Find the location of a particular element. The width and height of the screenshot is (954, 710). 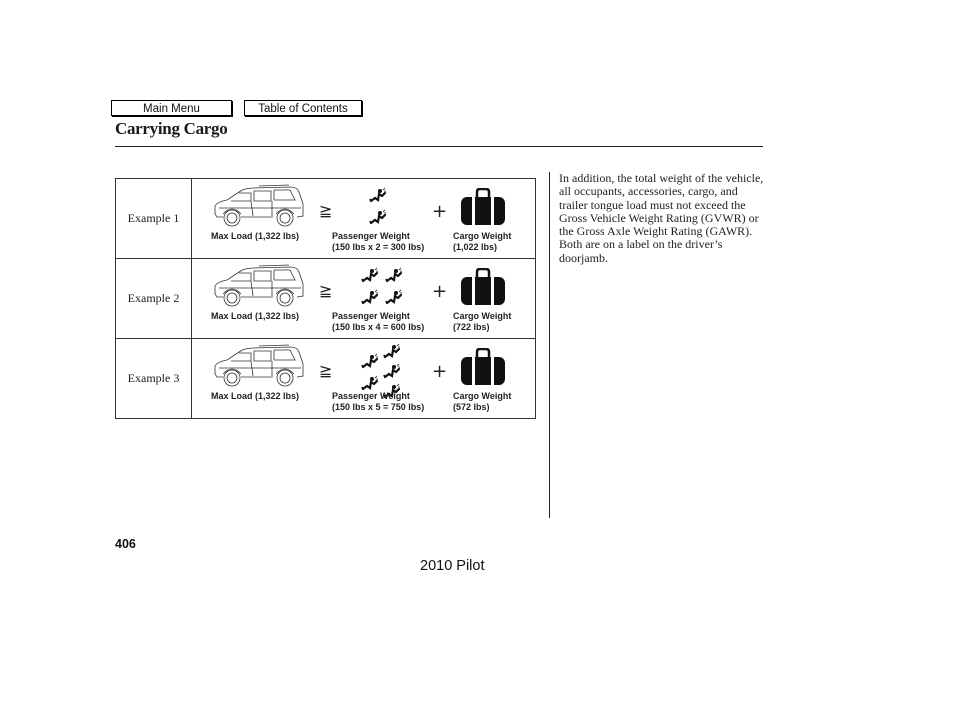

passenger-weight-calc: (150 lbs x 2 = 300 lbs) is located at coordinates (378, 246).